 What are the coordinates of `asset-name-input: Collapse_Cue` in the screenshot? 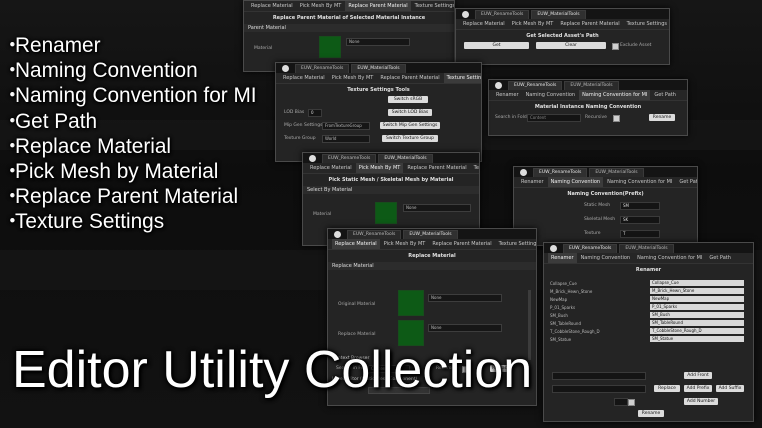 It's located at (697, 283).